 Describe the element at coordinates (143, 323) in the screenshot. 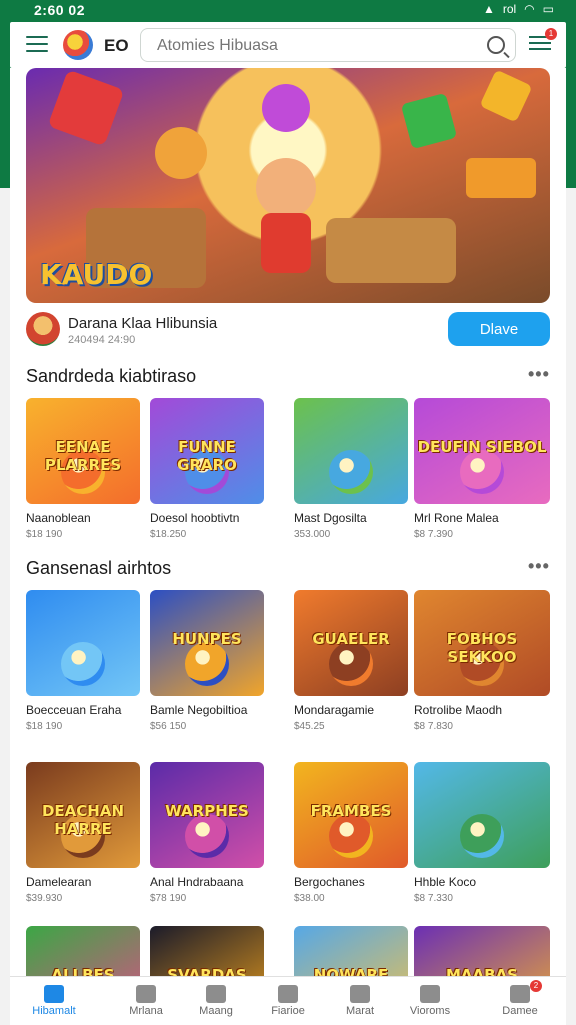

I see `featured-title: Darana Klaa Hlibunsia` at that location.